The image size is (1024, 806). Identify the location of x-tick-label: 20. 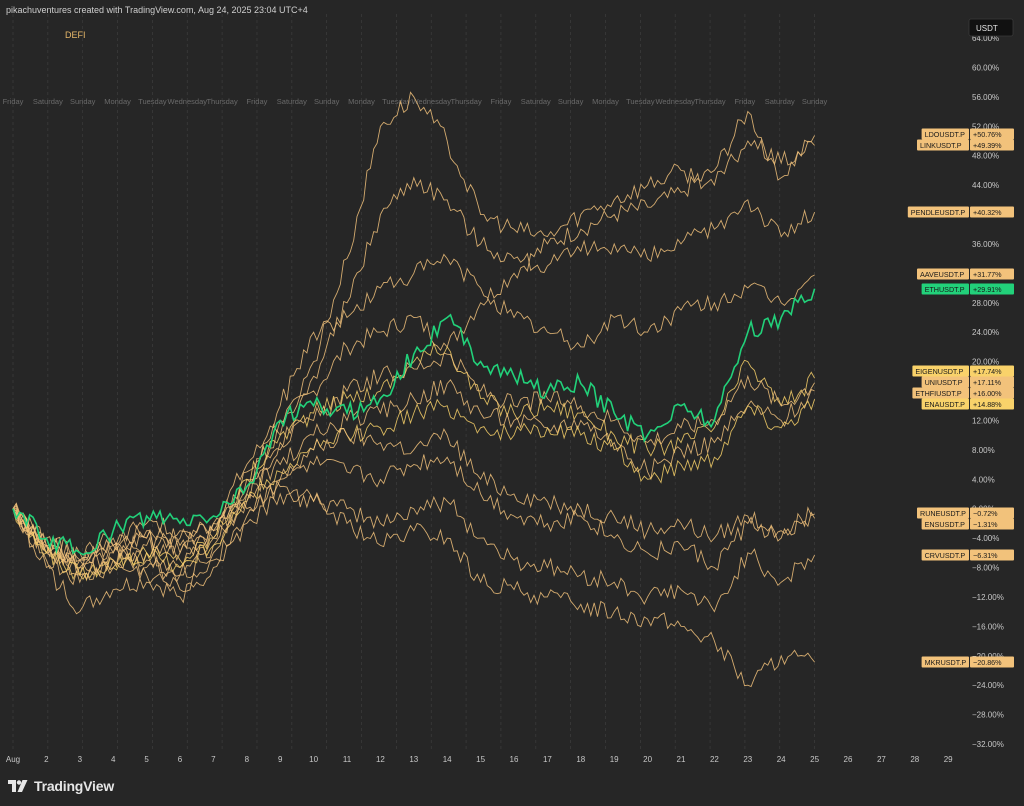
(647, 759).